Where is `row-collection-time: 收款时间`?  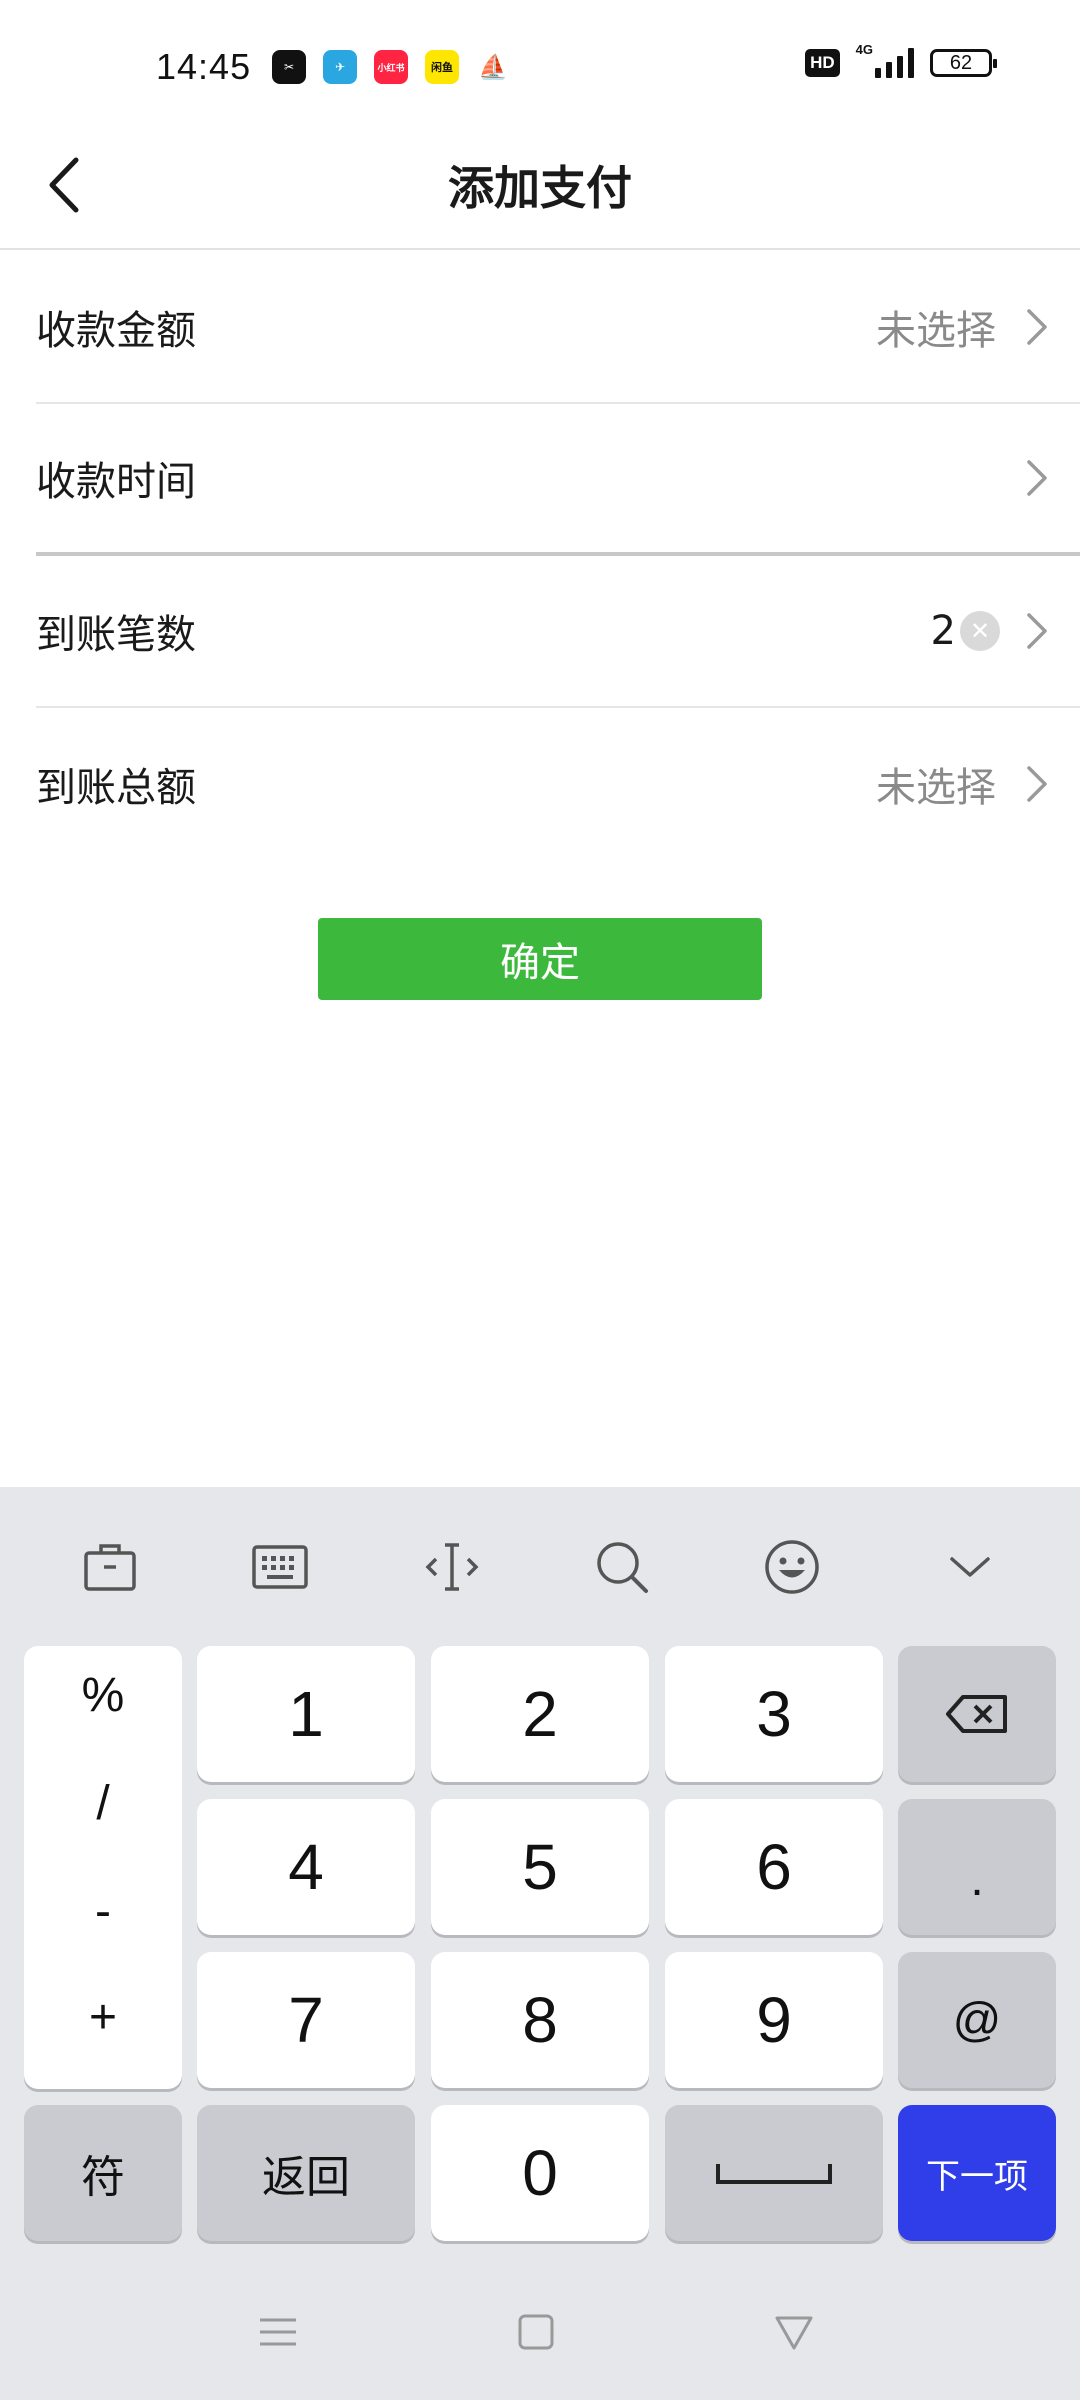
row-collection-time: 收款时间 is located at coordinates (558, 480).